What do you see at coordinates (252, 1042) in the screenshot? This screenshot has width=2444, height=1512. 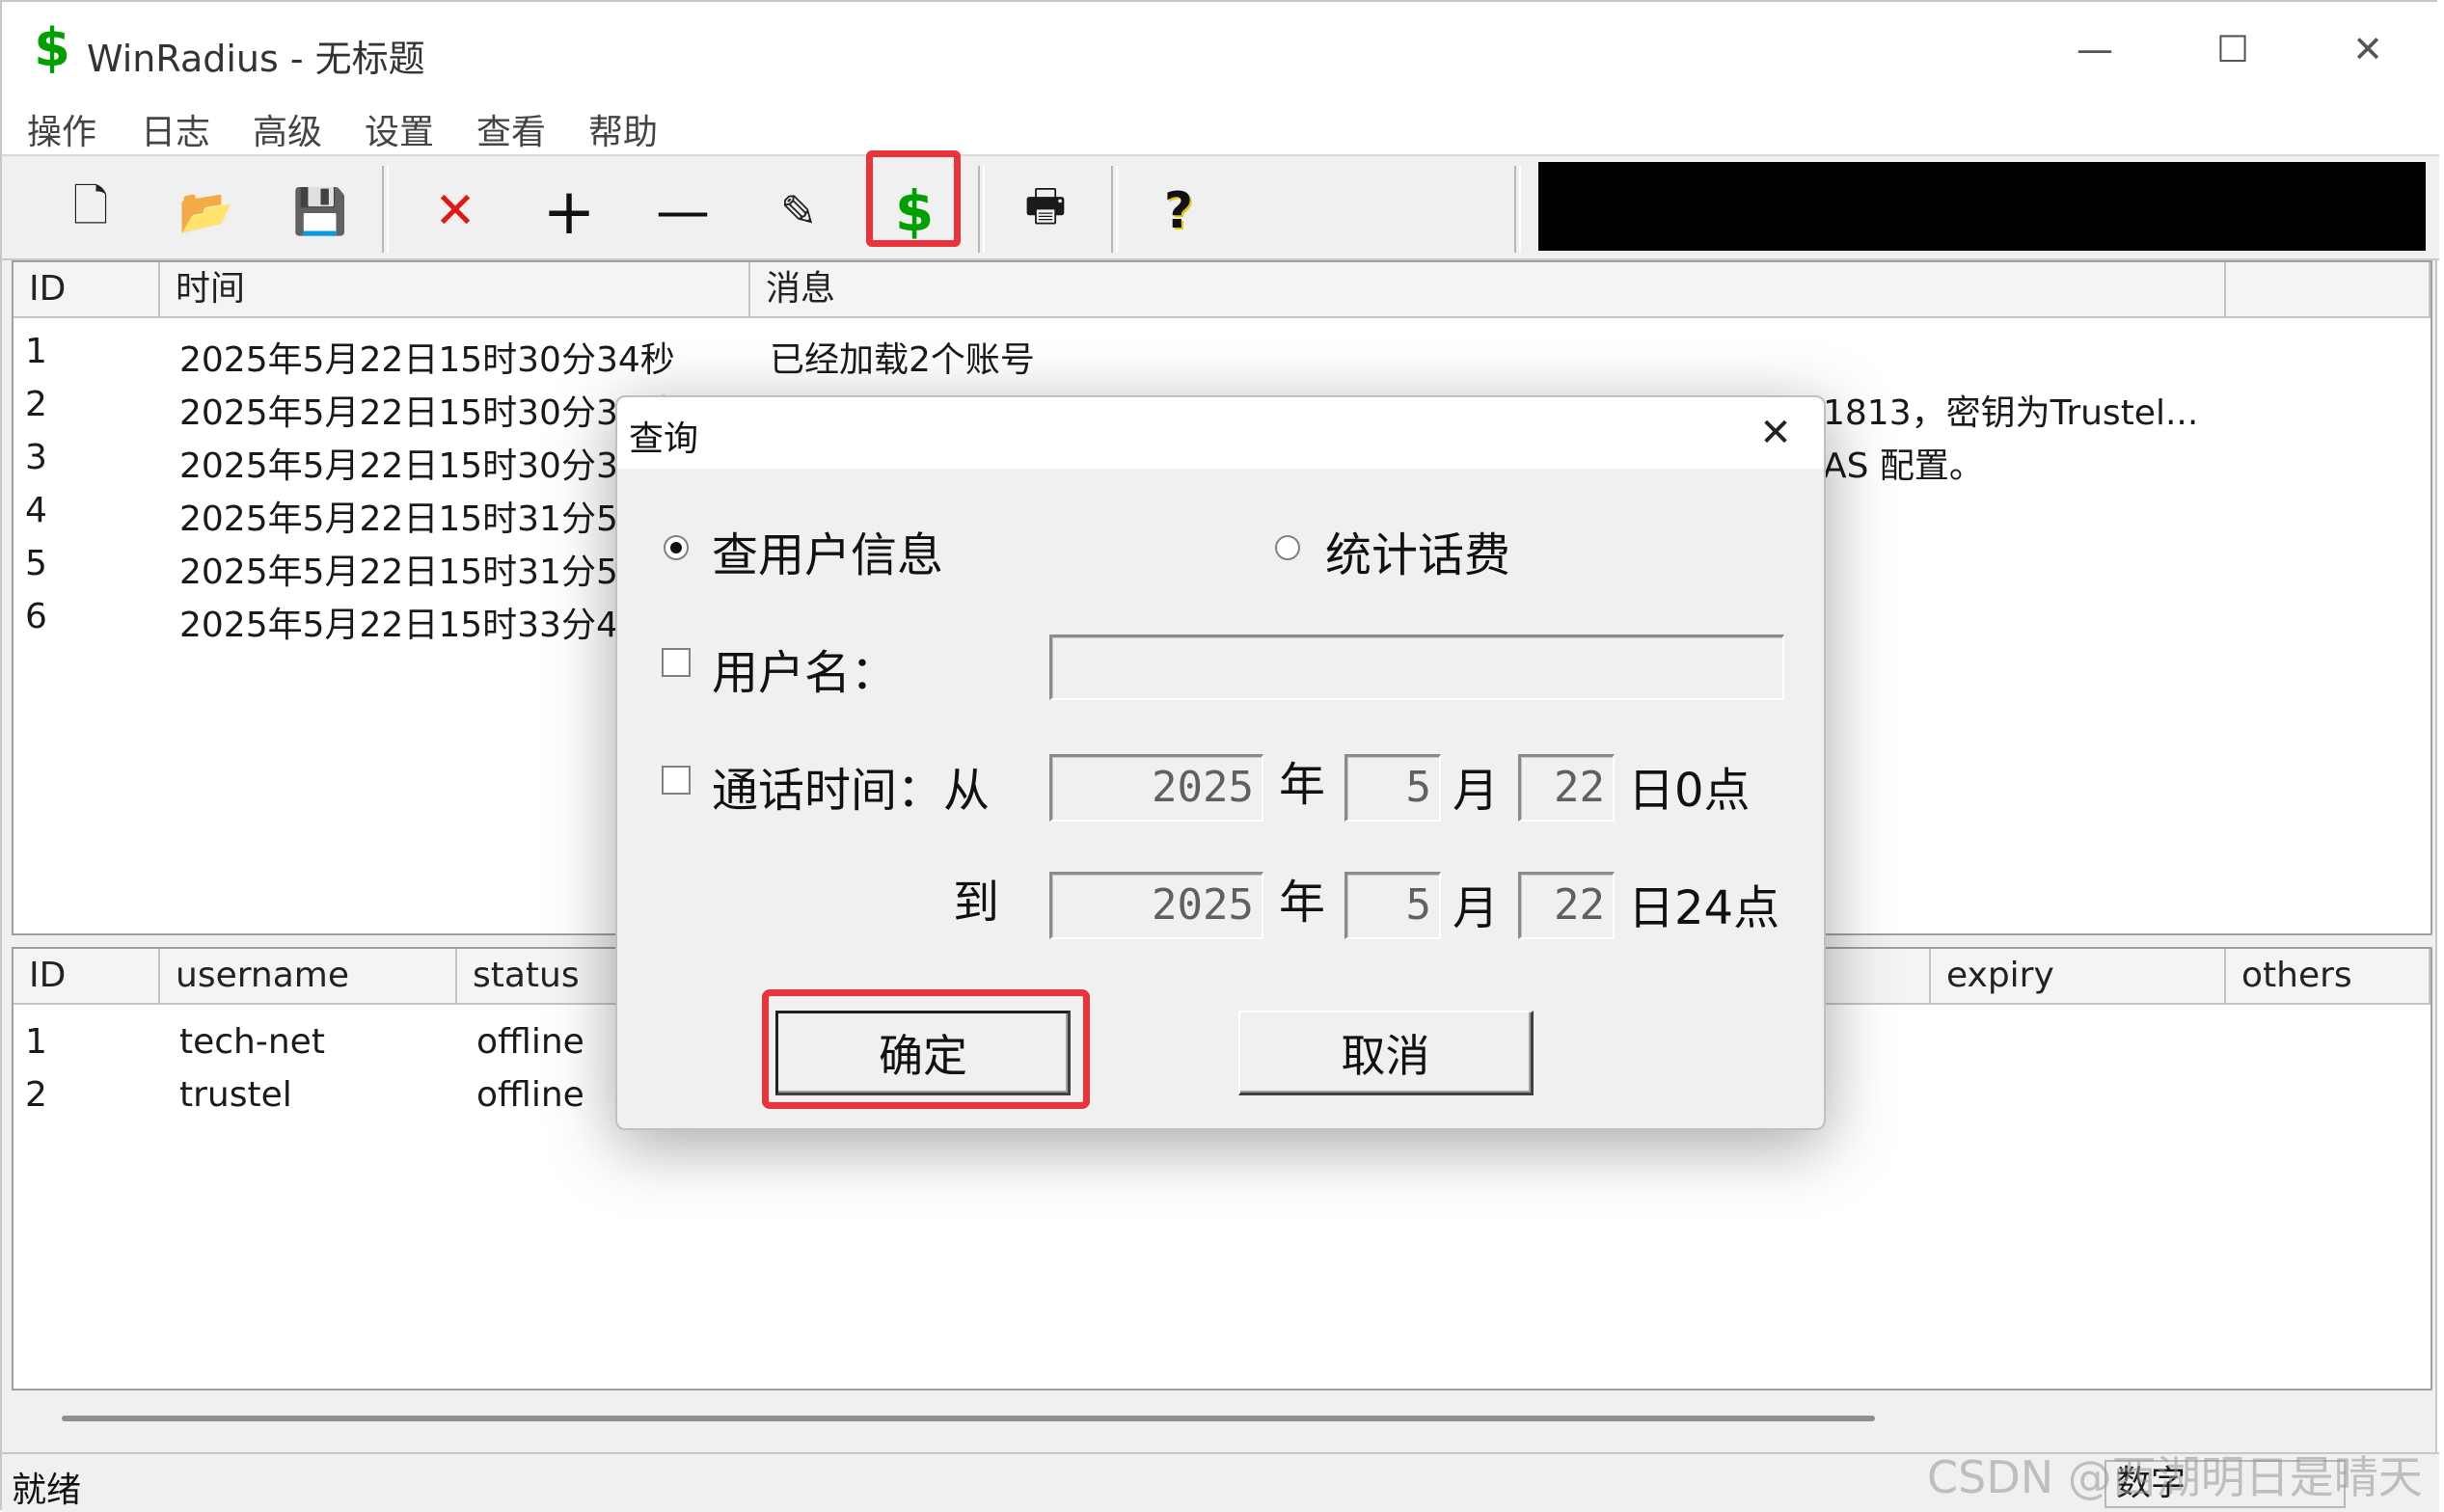 I see `user-row-username: tech-net` at bounding box center [252, 1042].